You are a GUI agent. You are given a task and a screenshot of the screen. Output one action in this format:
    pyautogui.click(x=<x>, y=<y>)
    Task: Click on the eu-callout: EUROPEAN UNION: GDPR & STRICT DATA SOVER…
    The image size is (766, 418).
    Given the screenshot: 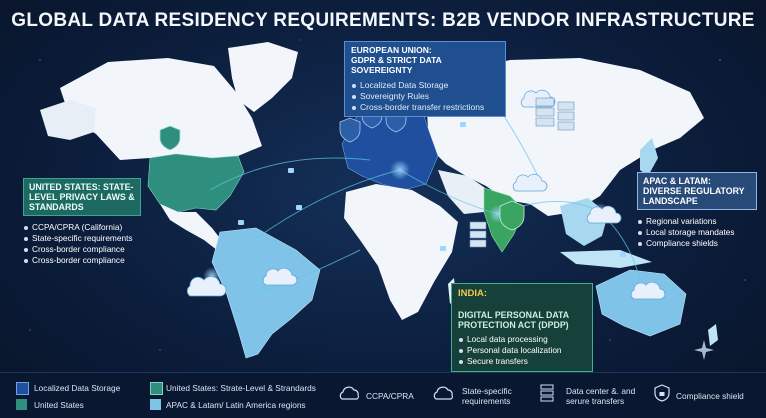 What is the action you would take?
    pyautogui.click(x=425, y=79)
    